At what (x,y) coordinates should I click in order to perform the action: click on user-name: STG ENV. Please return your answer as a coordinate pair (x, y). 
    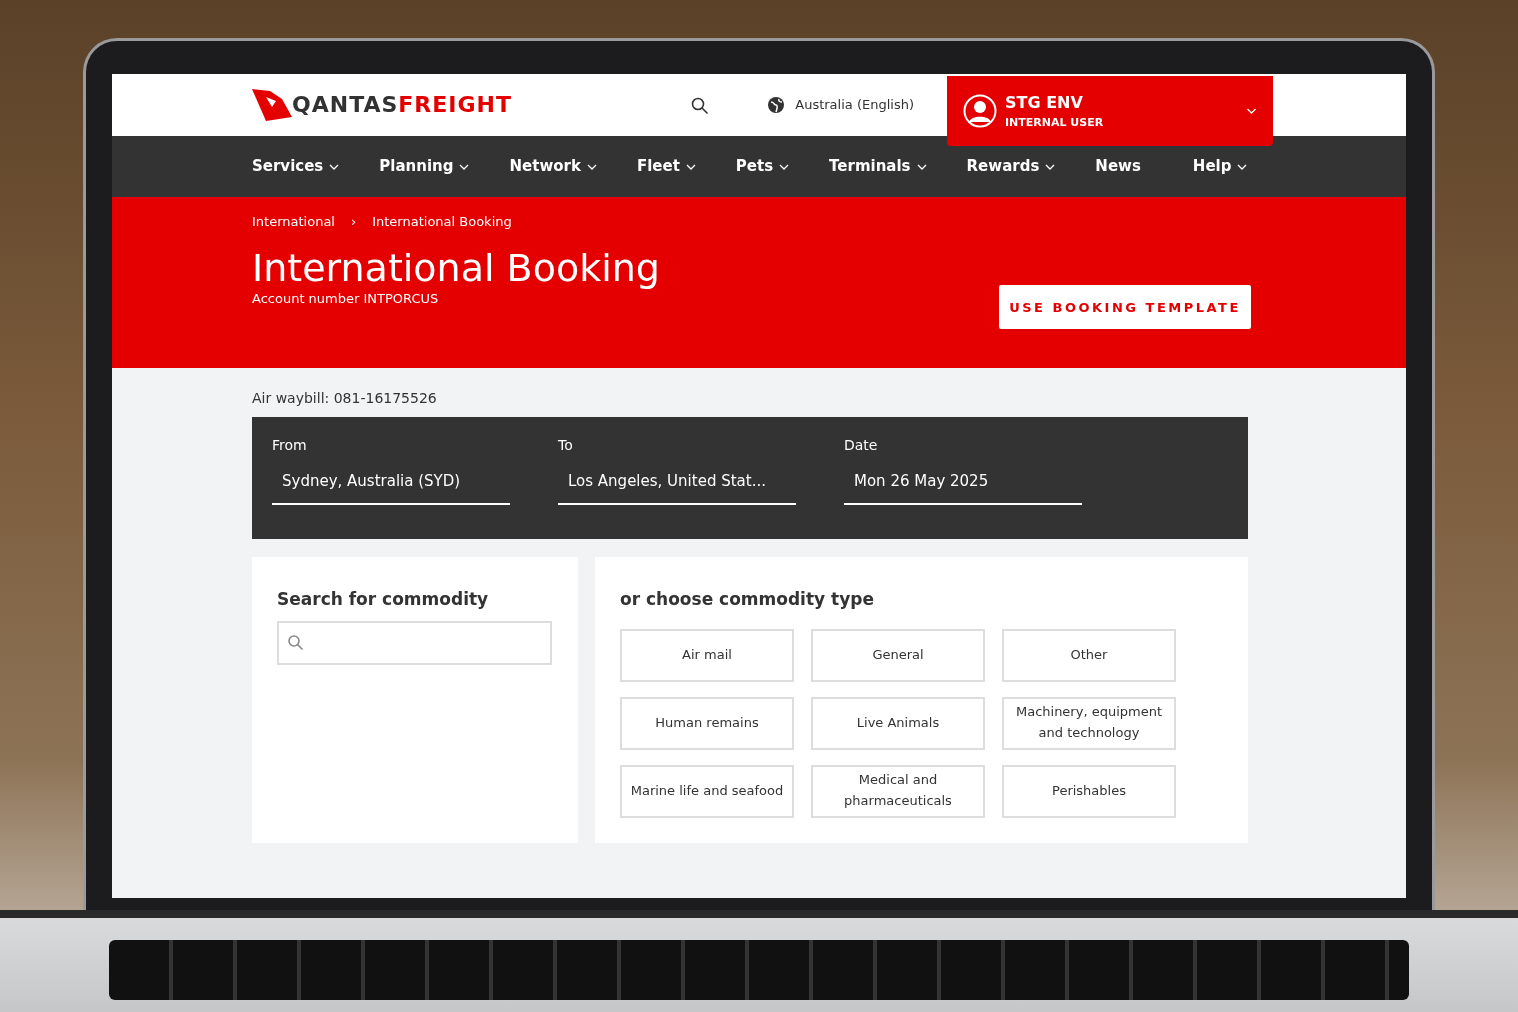
    Looking at the image, I should click on (1044, 102).